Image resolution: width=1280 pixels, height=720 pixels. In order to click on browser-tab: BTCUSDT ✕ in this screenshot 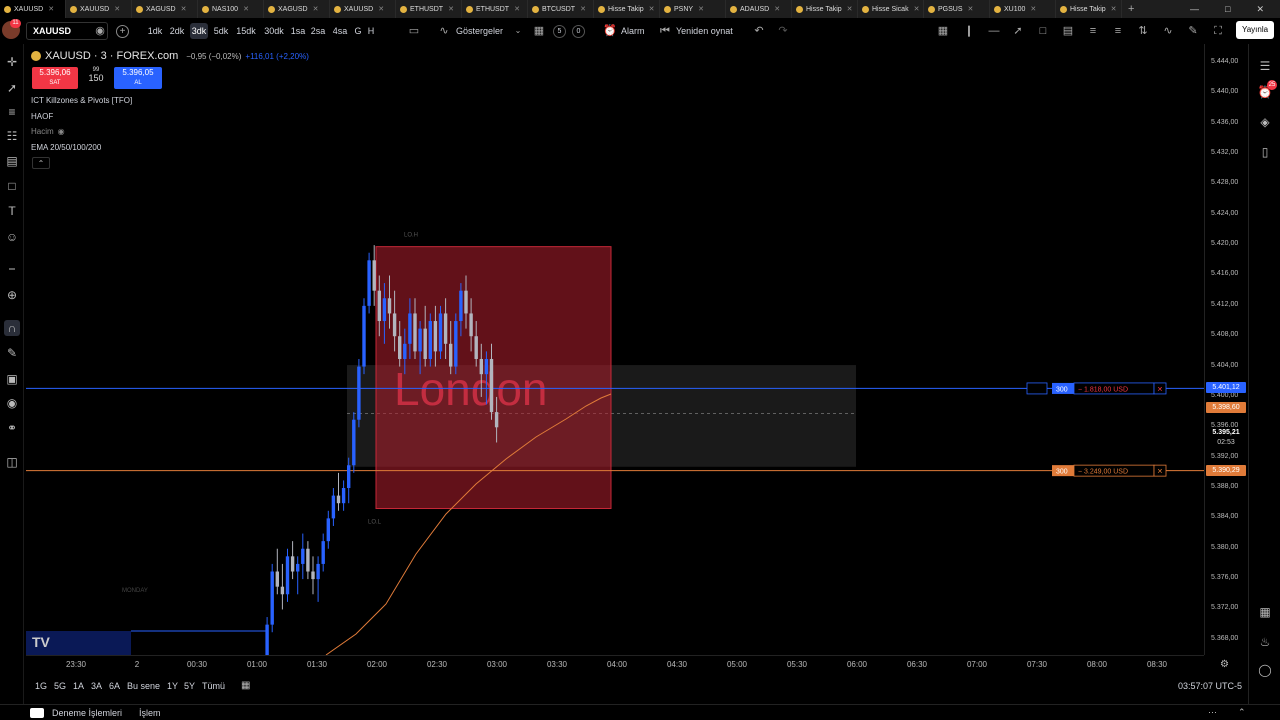, I will do `click(561, 9)`.